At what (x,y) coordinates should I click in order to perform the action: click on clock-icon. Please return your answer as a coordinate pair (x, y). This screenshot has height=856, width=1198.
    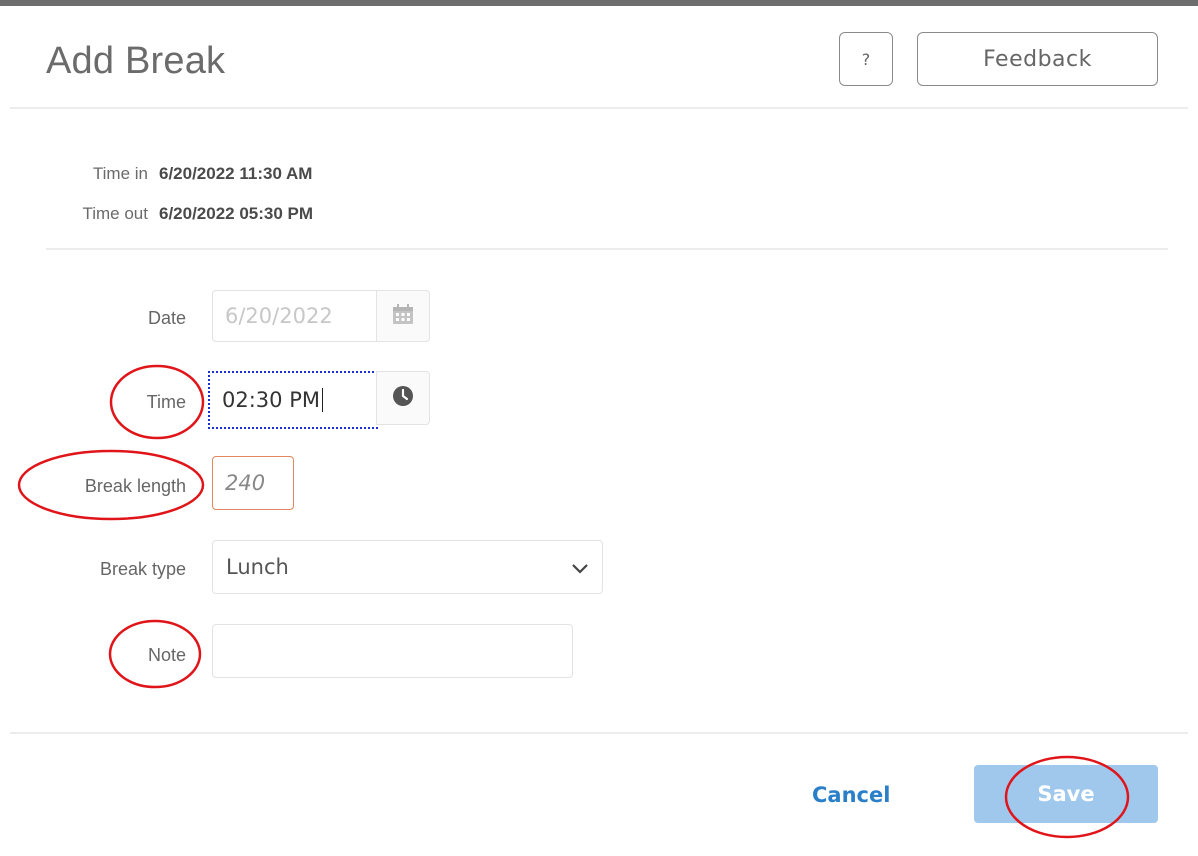
    Looking at the image, I should click on (403, 398).